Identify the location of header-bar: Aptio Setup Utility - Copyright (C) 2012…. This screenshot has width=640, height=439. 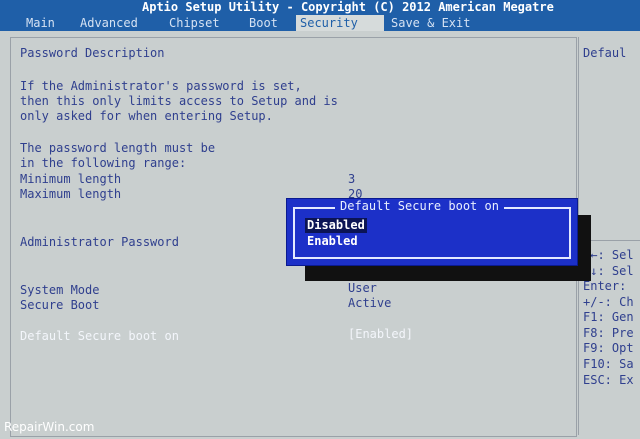
(320, 15).